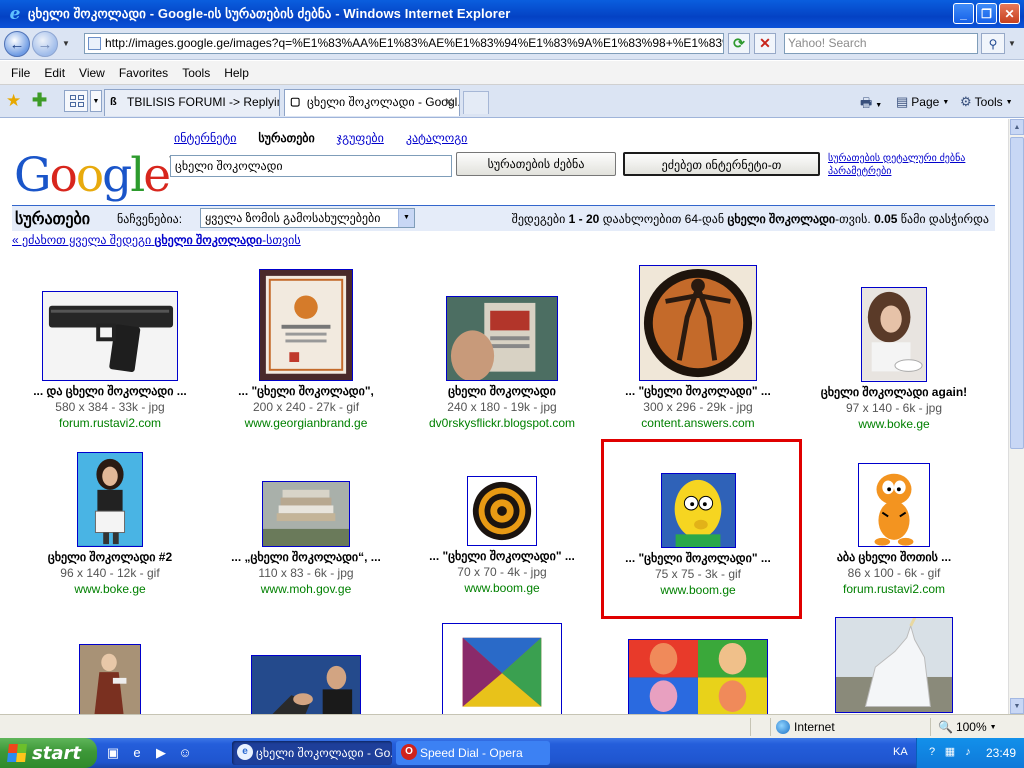 The width and height of the screenshot is (1024, 768). I want to click on hand-with-magazine-image, so click(502, 338).